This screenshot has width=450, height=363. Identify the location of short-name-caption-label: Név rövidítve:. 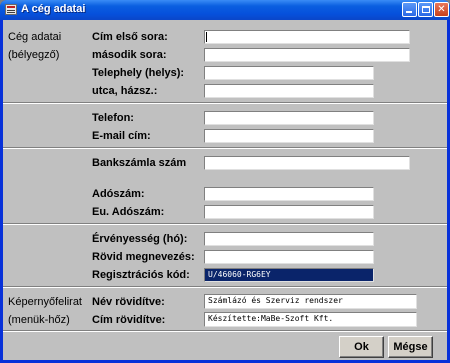
(128, 302).